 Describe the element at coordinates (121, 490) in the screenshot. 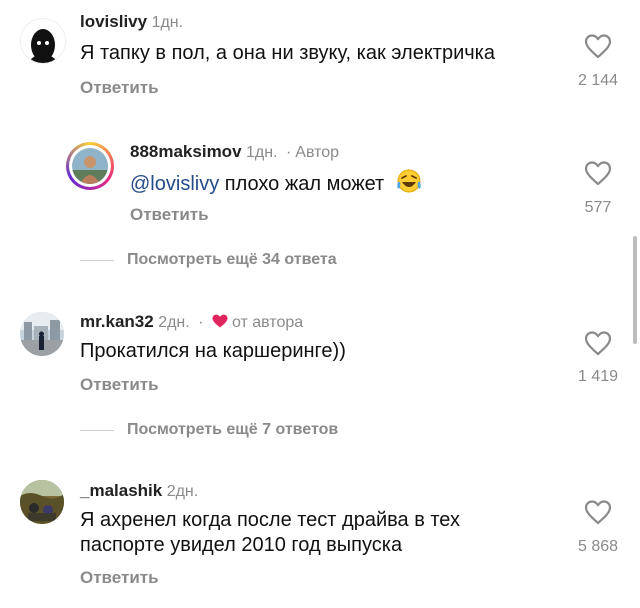

I see `username: _malashik` at that location.